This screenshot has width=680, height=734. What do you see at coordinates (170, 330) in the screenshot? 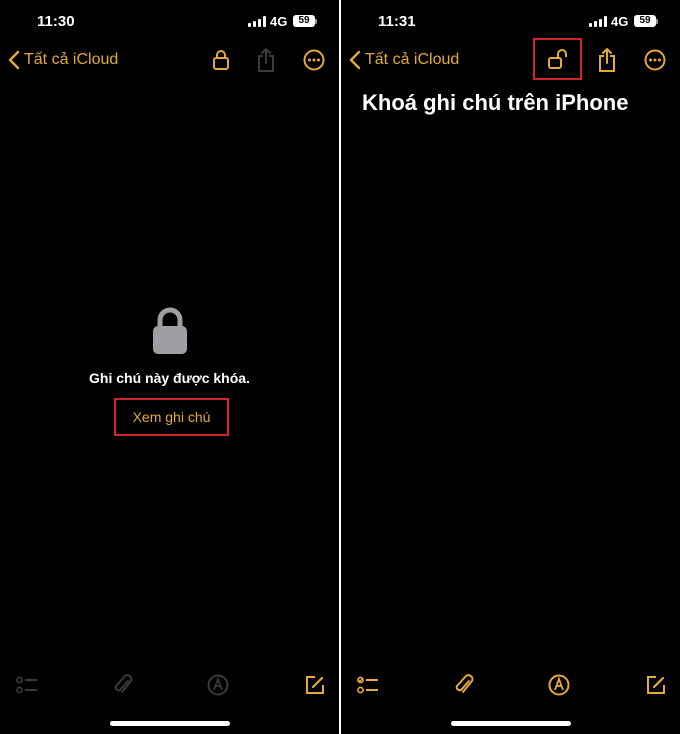
I see `padlock-icon` at bounding box center [170, 330].